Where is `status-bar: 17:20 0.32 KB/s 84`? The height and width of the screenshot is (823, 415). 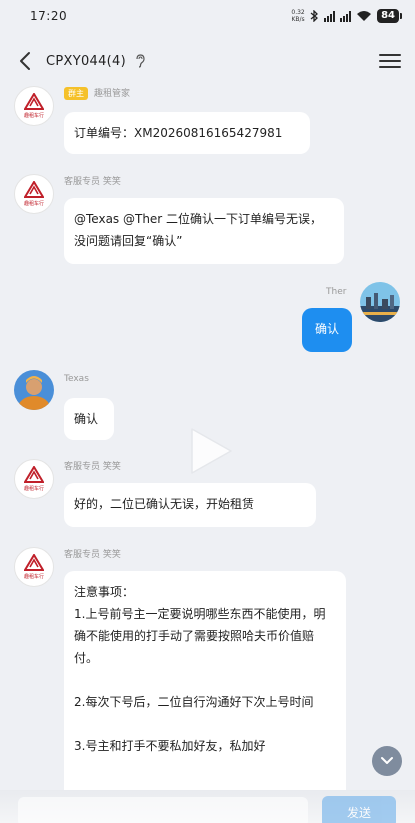
status-bar: 17:20 0.32 KB/s 84 is located at coordinates (207, 16).